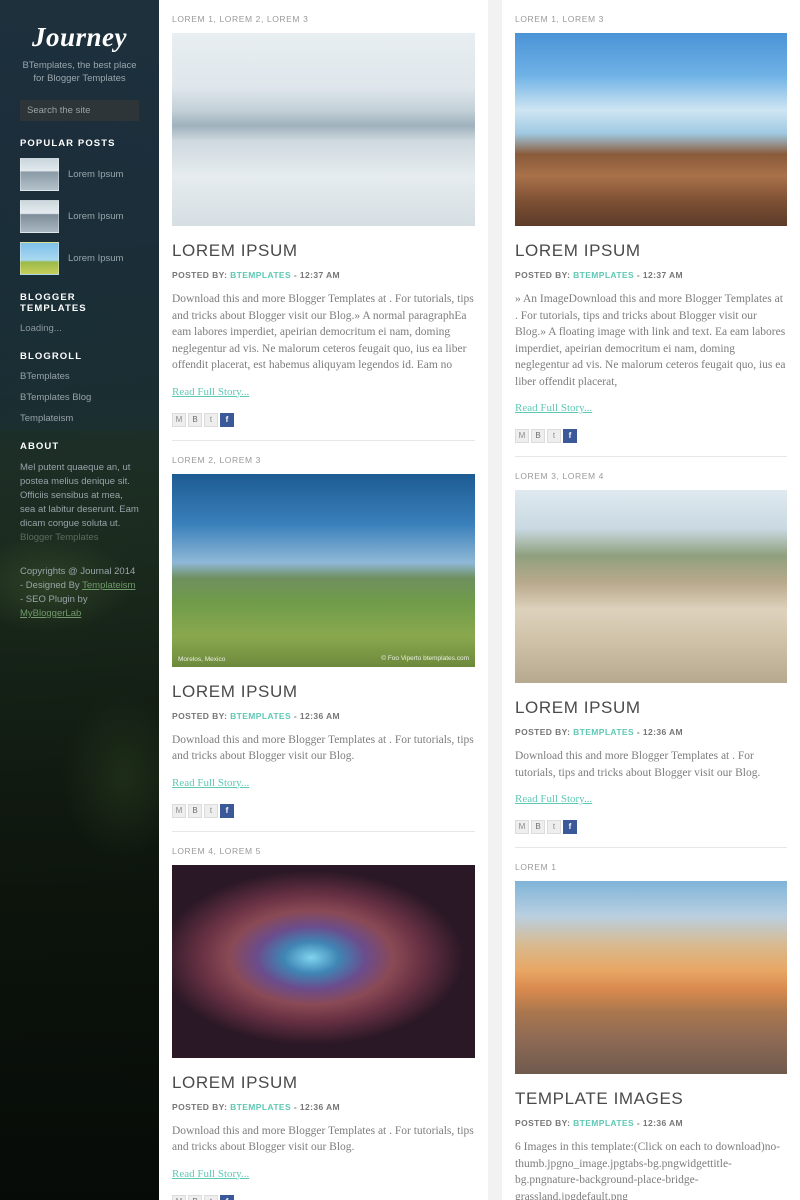  I want to click on blogroll-link-btemplates-blog: BTemplates Blog, so click(79, 397).